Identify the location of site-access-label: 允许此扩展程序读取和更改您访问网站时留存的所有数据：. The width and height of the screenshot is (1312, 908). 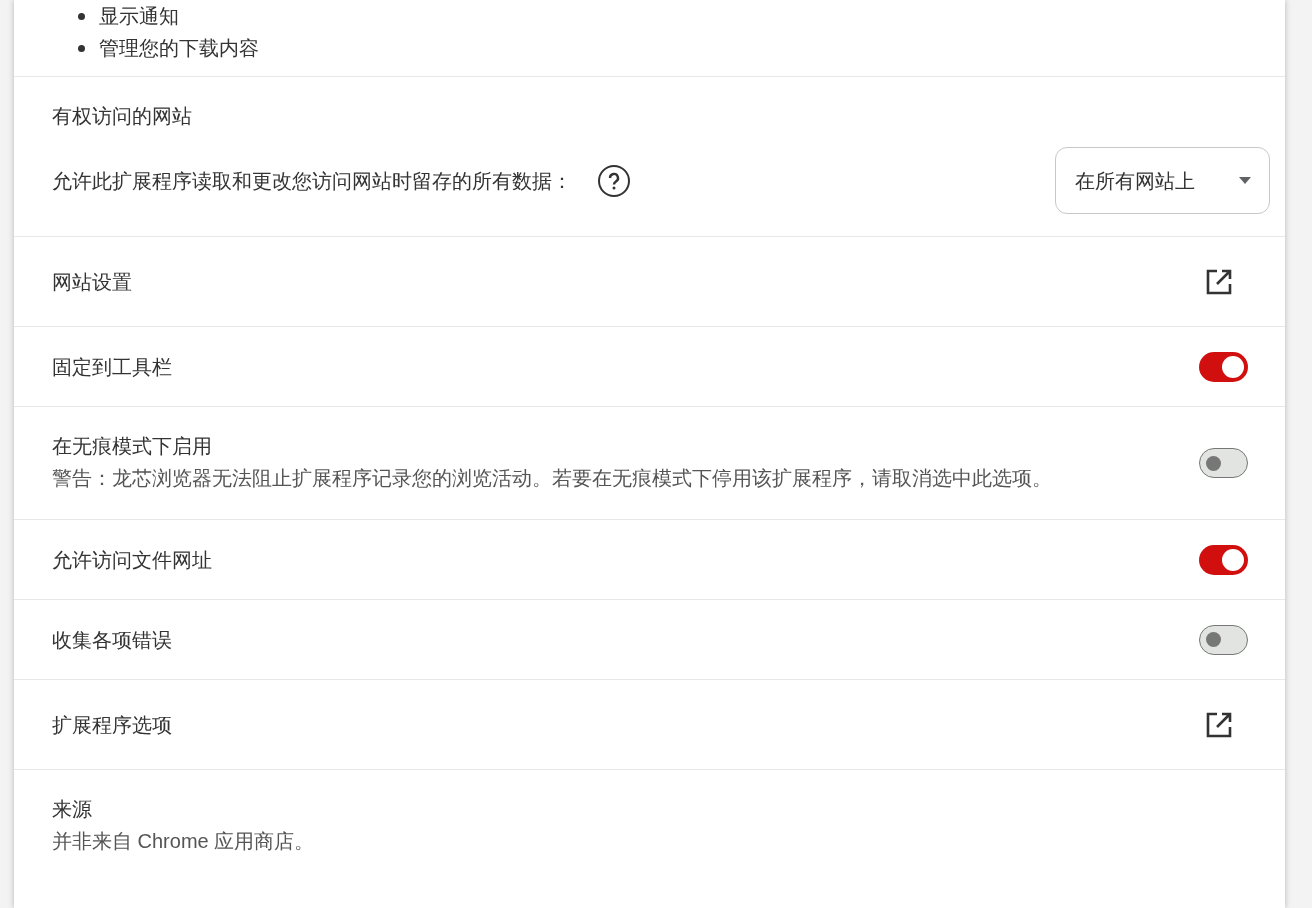
(312, 181).